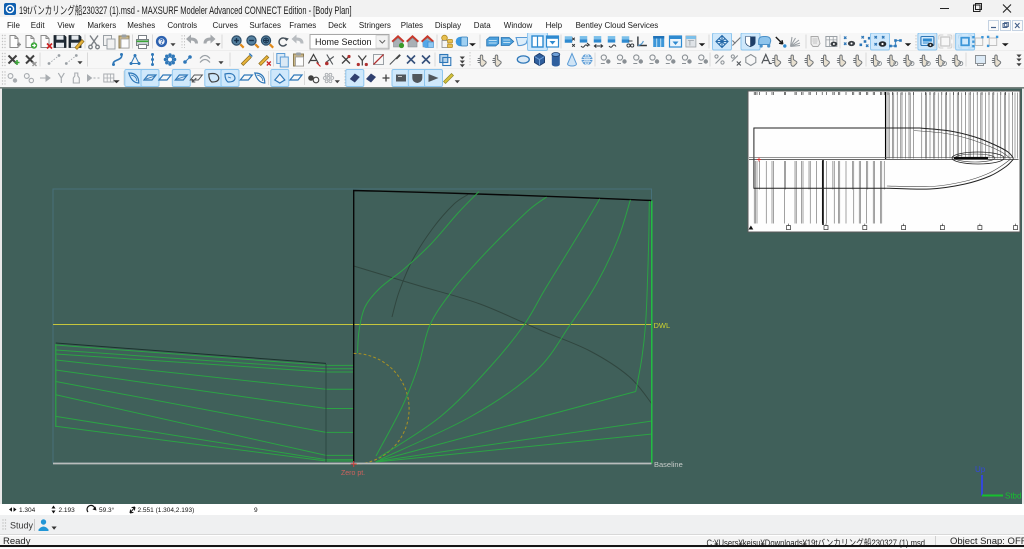  I want to click on svg-text: 1.304, so click(27, 510).